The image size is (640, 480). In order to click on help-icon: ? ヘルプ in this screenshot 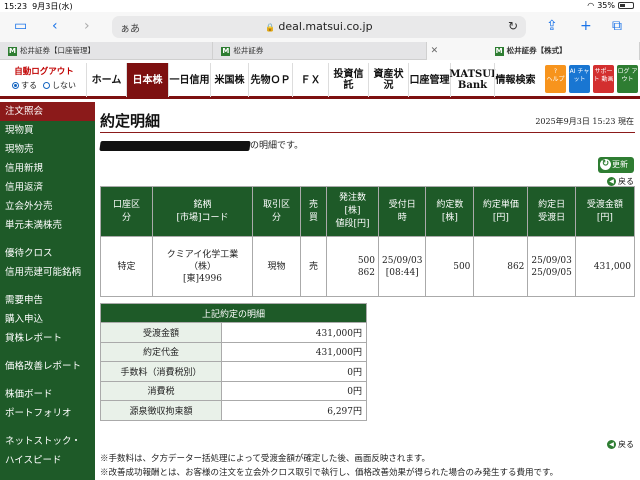, I will do `click(555, 79)`.